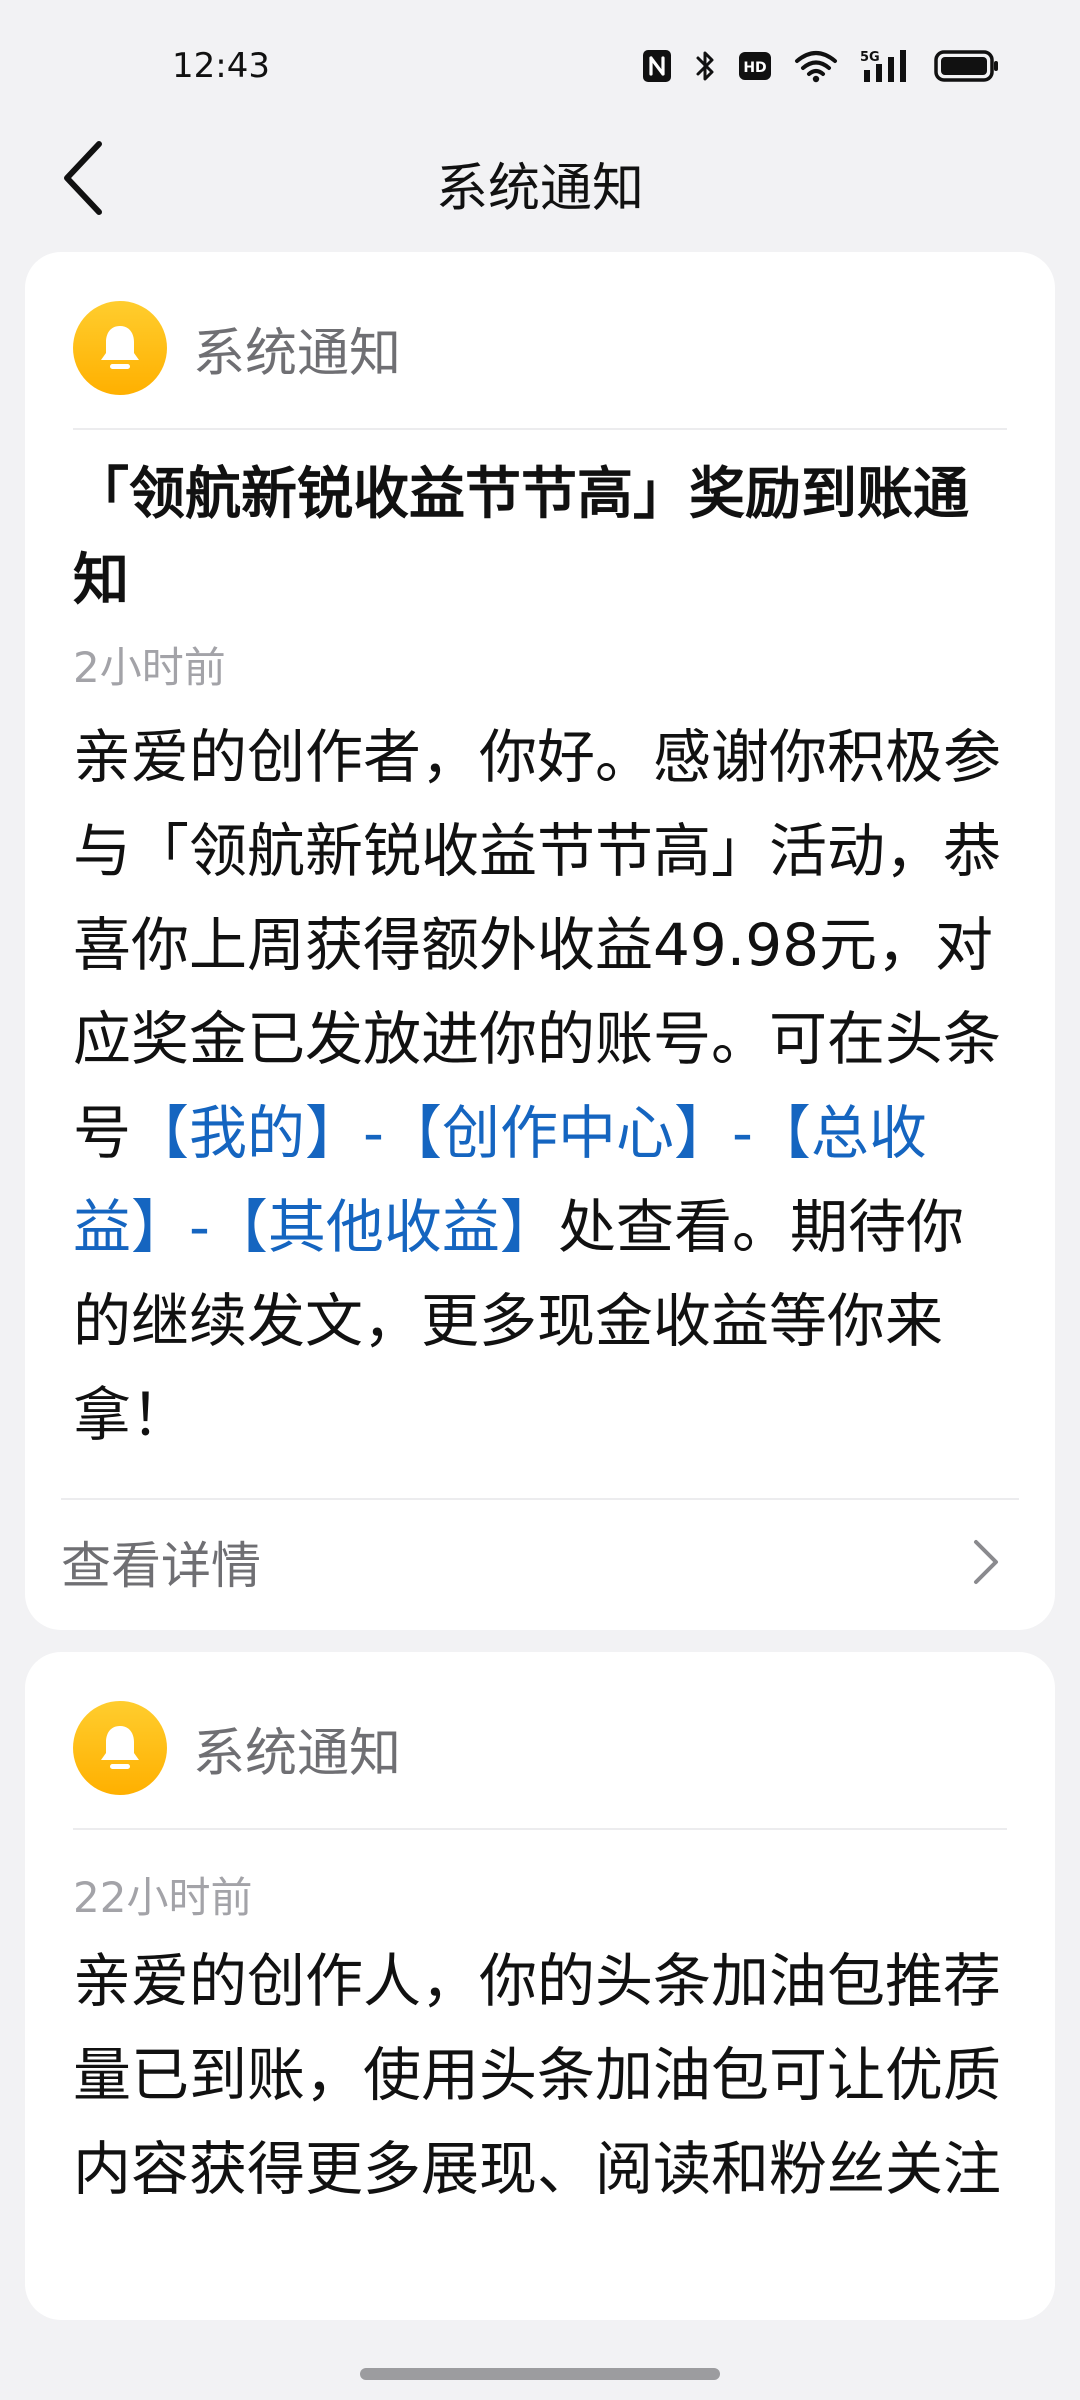  I want to click on status-time: 12:43, so click(221, 66).